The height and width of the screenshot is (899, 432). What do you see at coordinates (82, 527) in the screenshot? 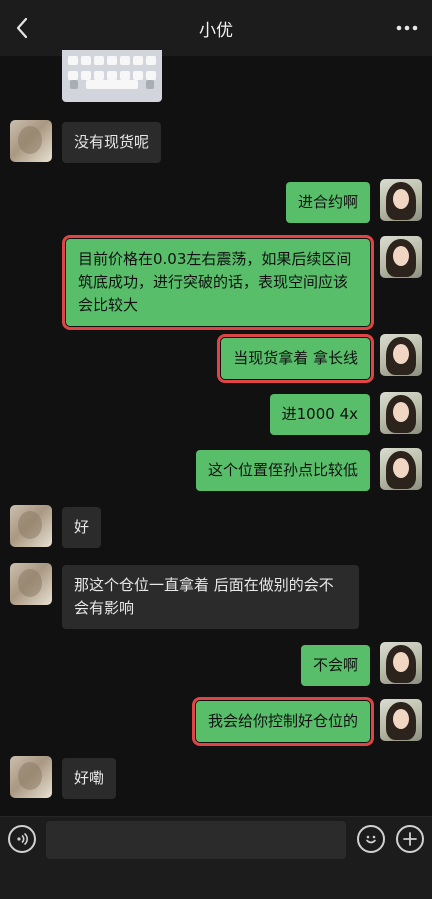
I see `message-bubble: 好` at bounding box center [82, 527].